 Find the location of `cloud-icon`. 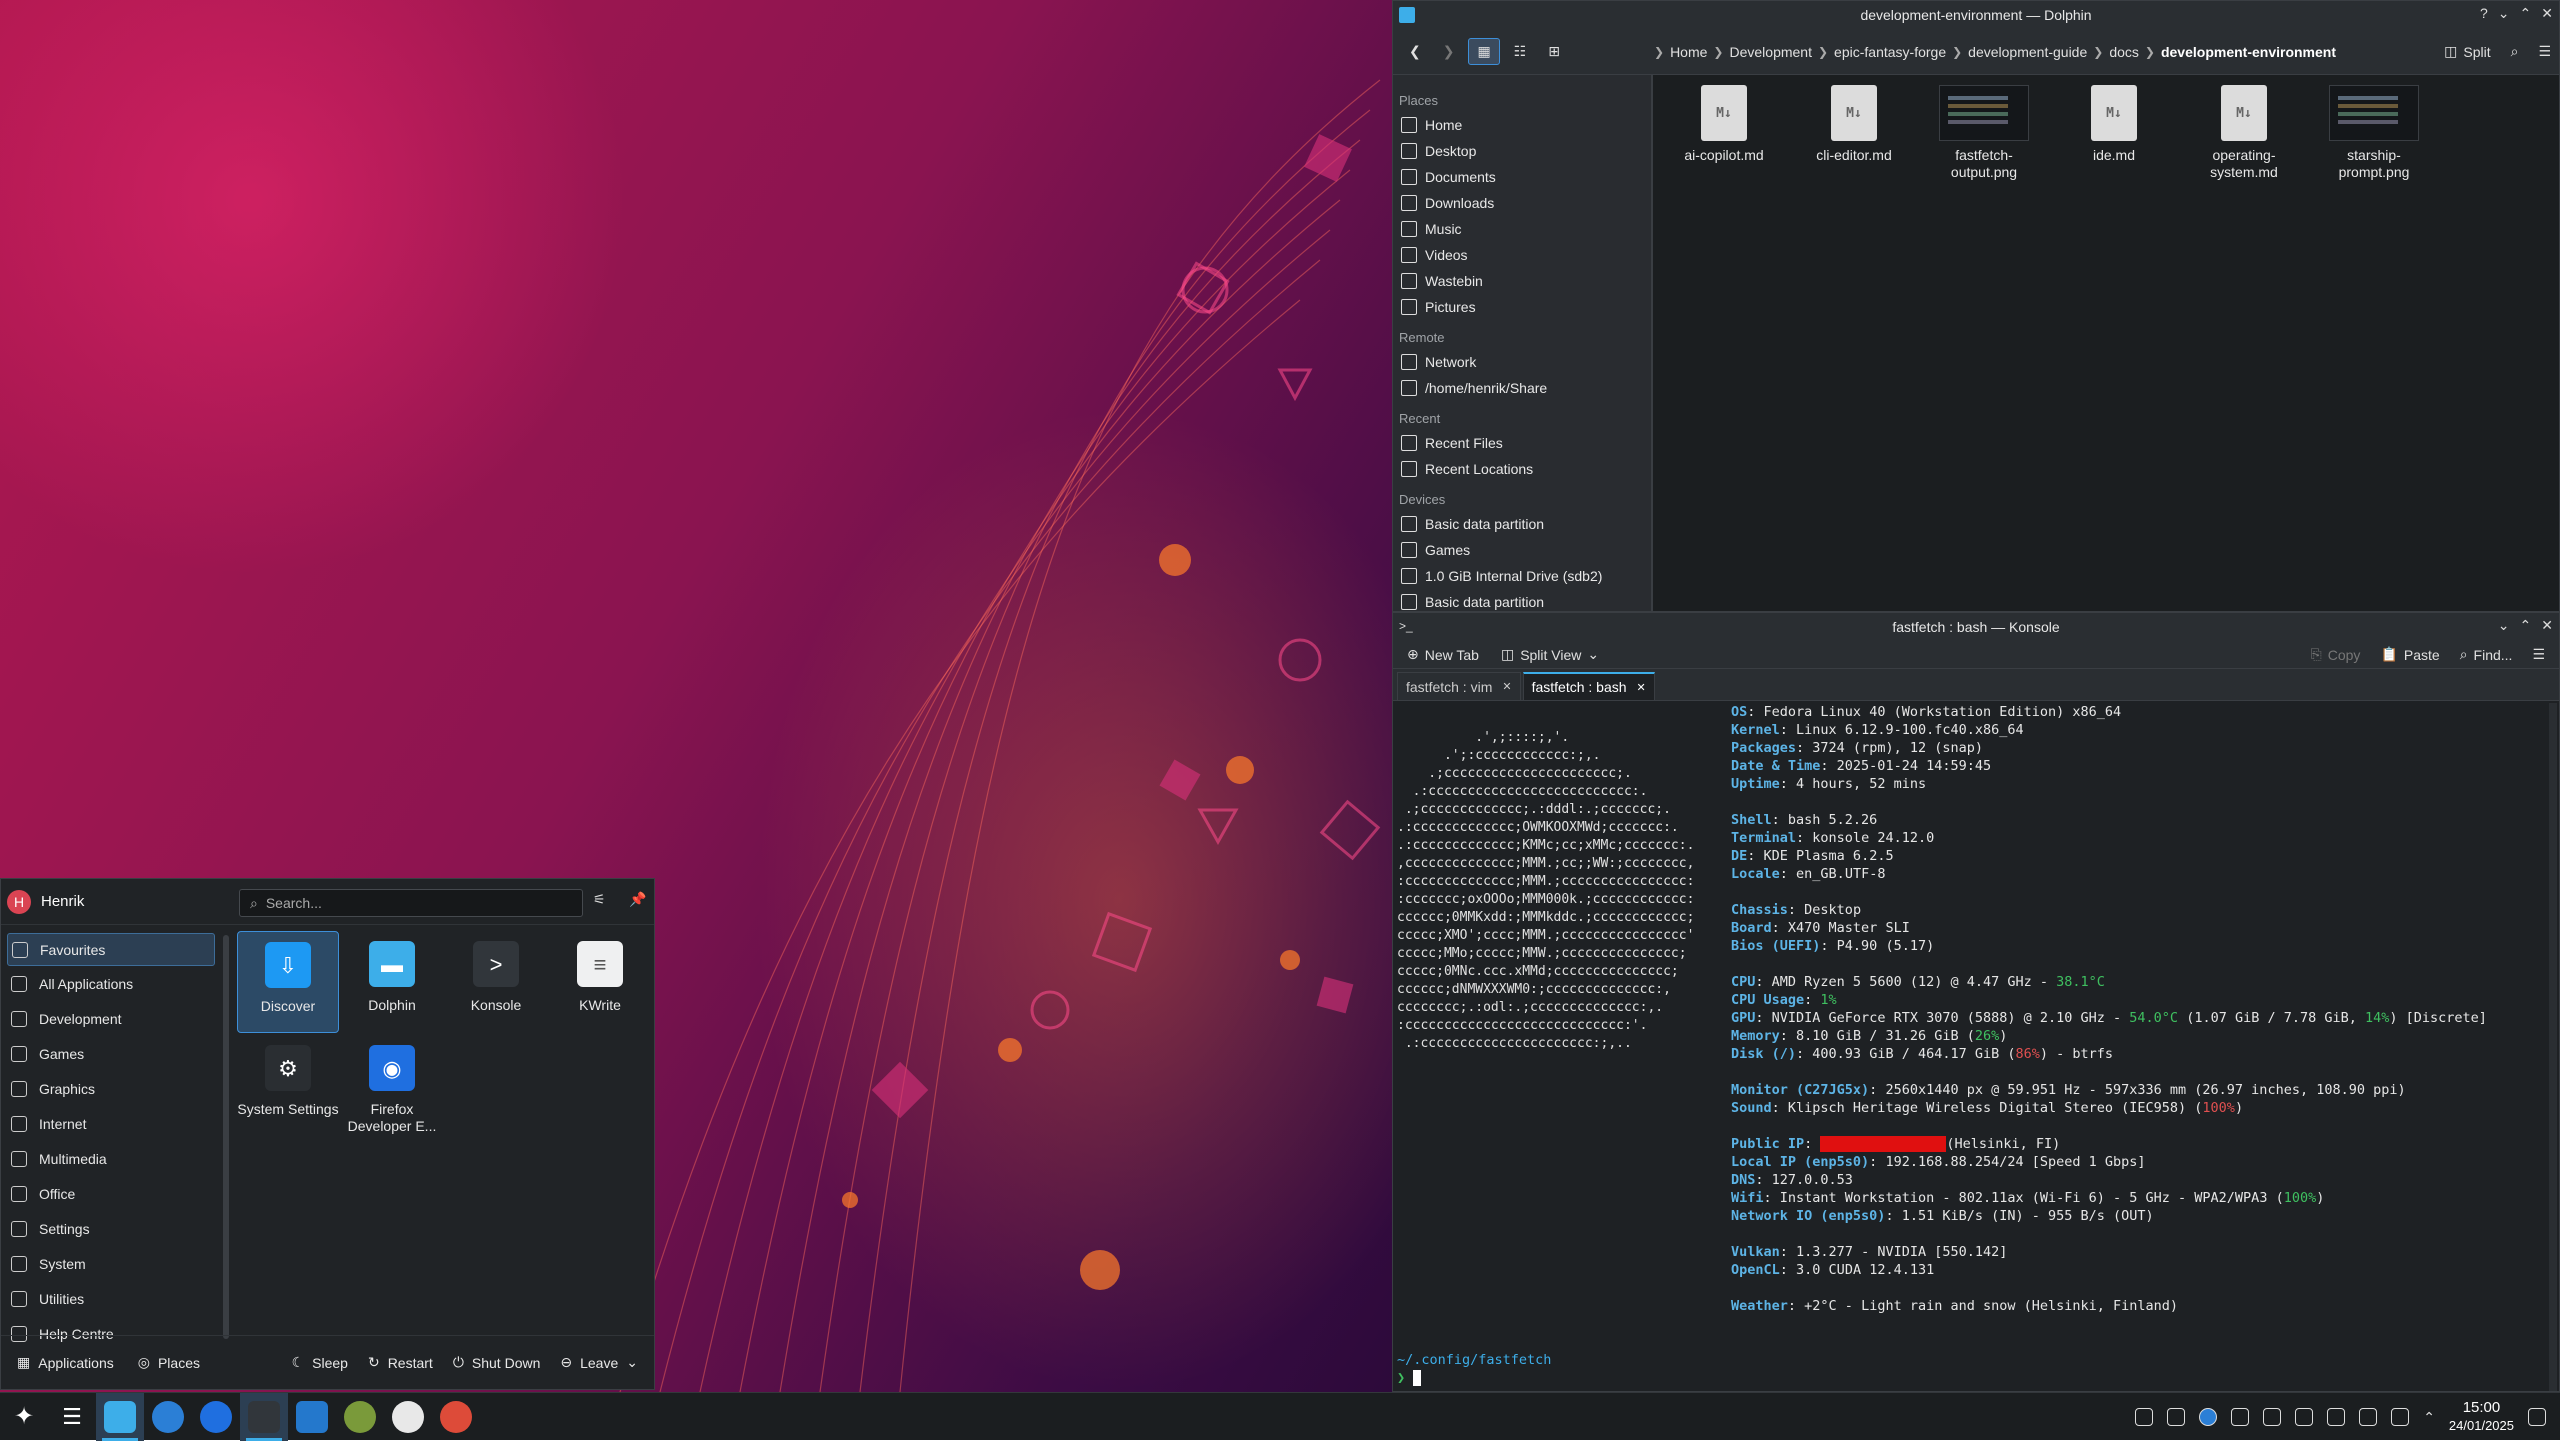

cloud-icon is located at coordinates (2176, 1417).